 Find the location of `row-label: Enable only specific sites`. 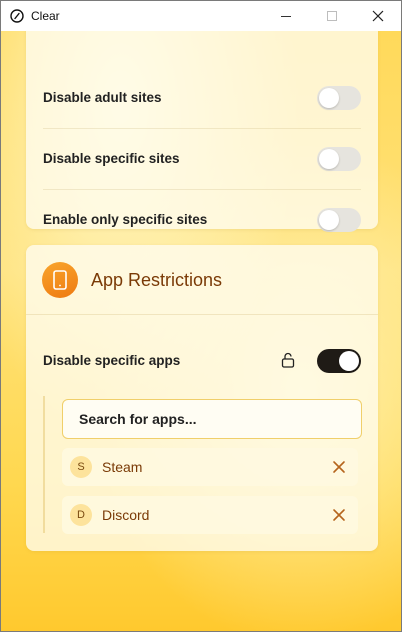

row-label: Enable only specific sites is located at coordinates (125, 219).